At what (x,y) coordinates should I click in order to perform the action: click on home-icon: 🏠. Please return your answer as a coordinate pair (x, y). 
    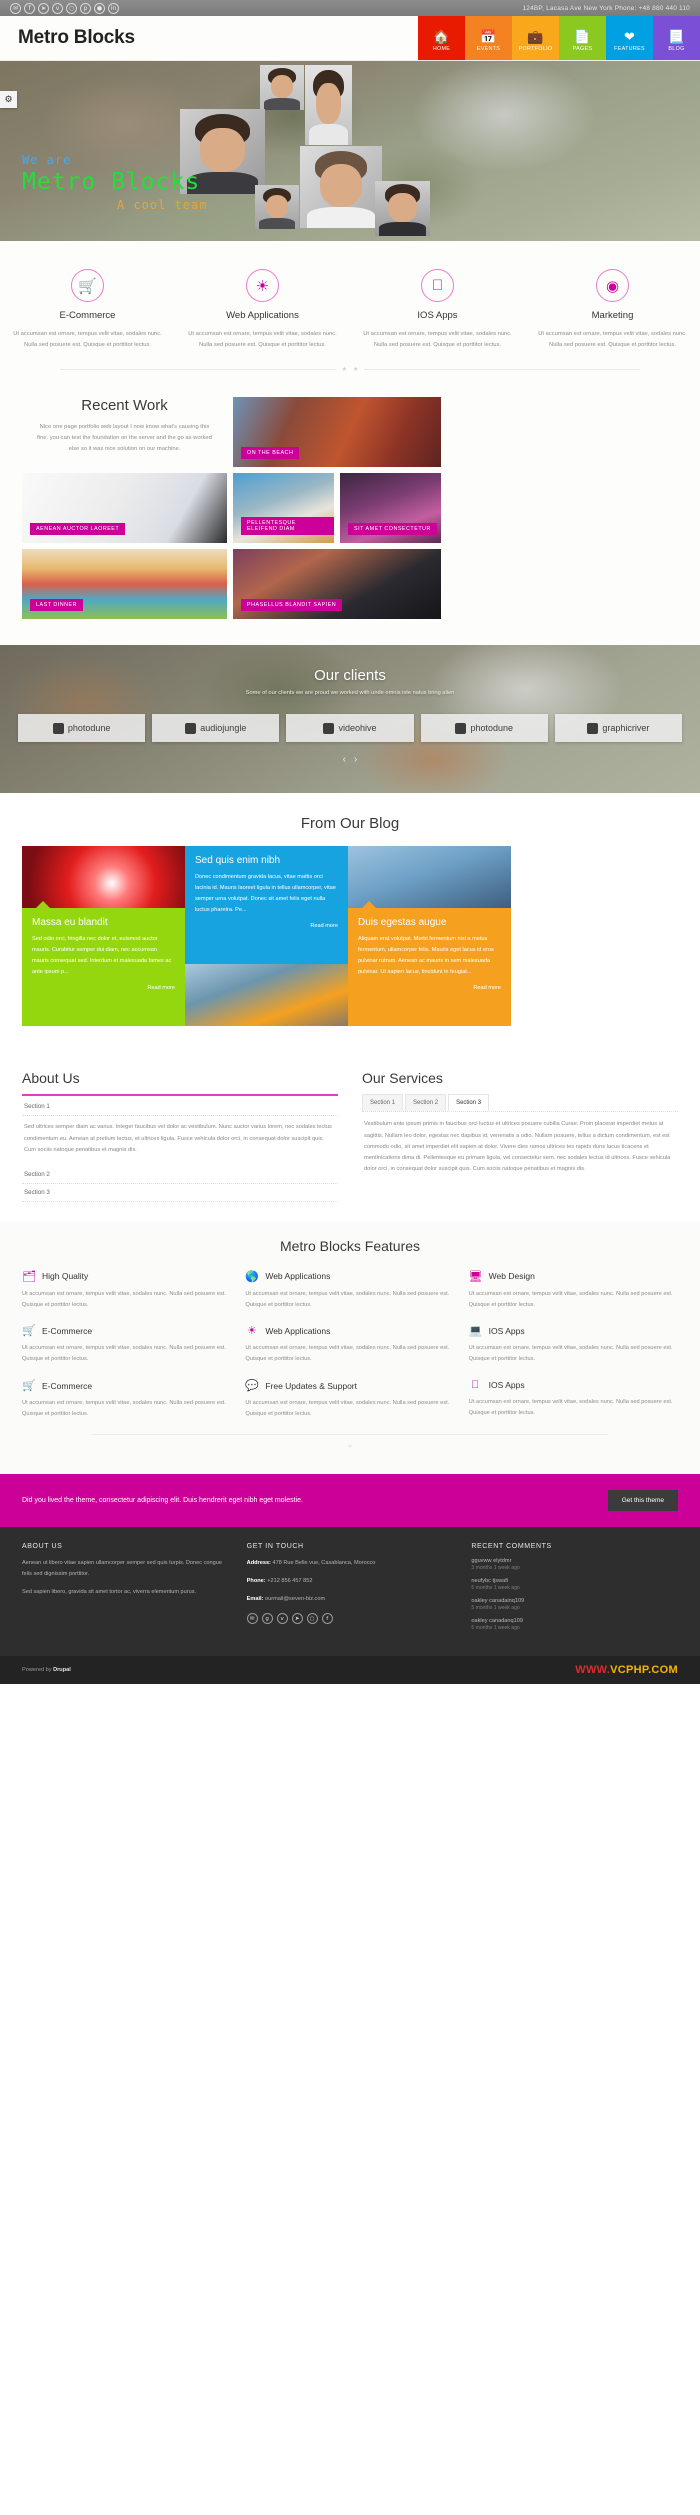
    Looking at the image, I should click on (441, 36).